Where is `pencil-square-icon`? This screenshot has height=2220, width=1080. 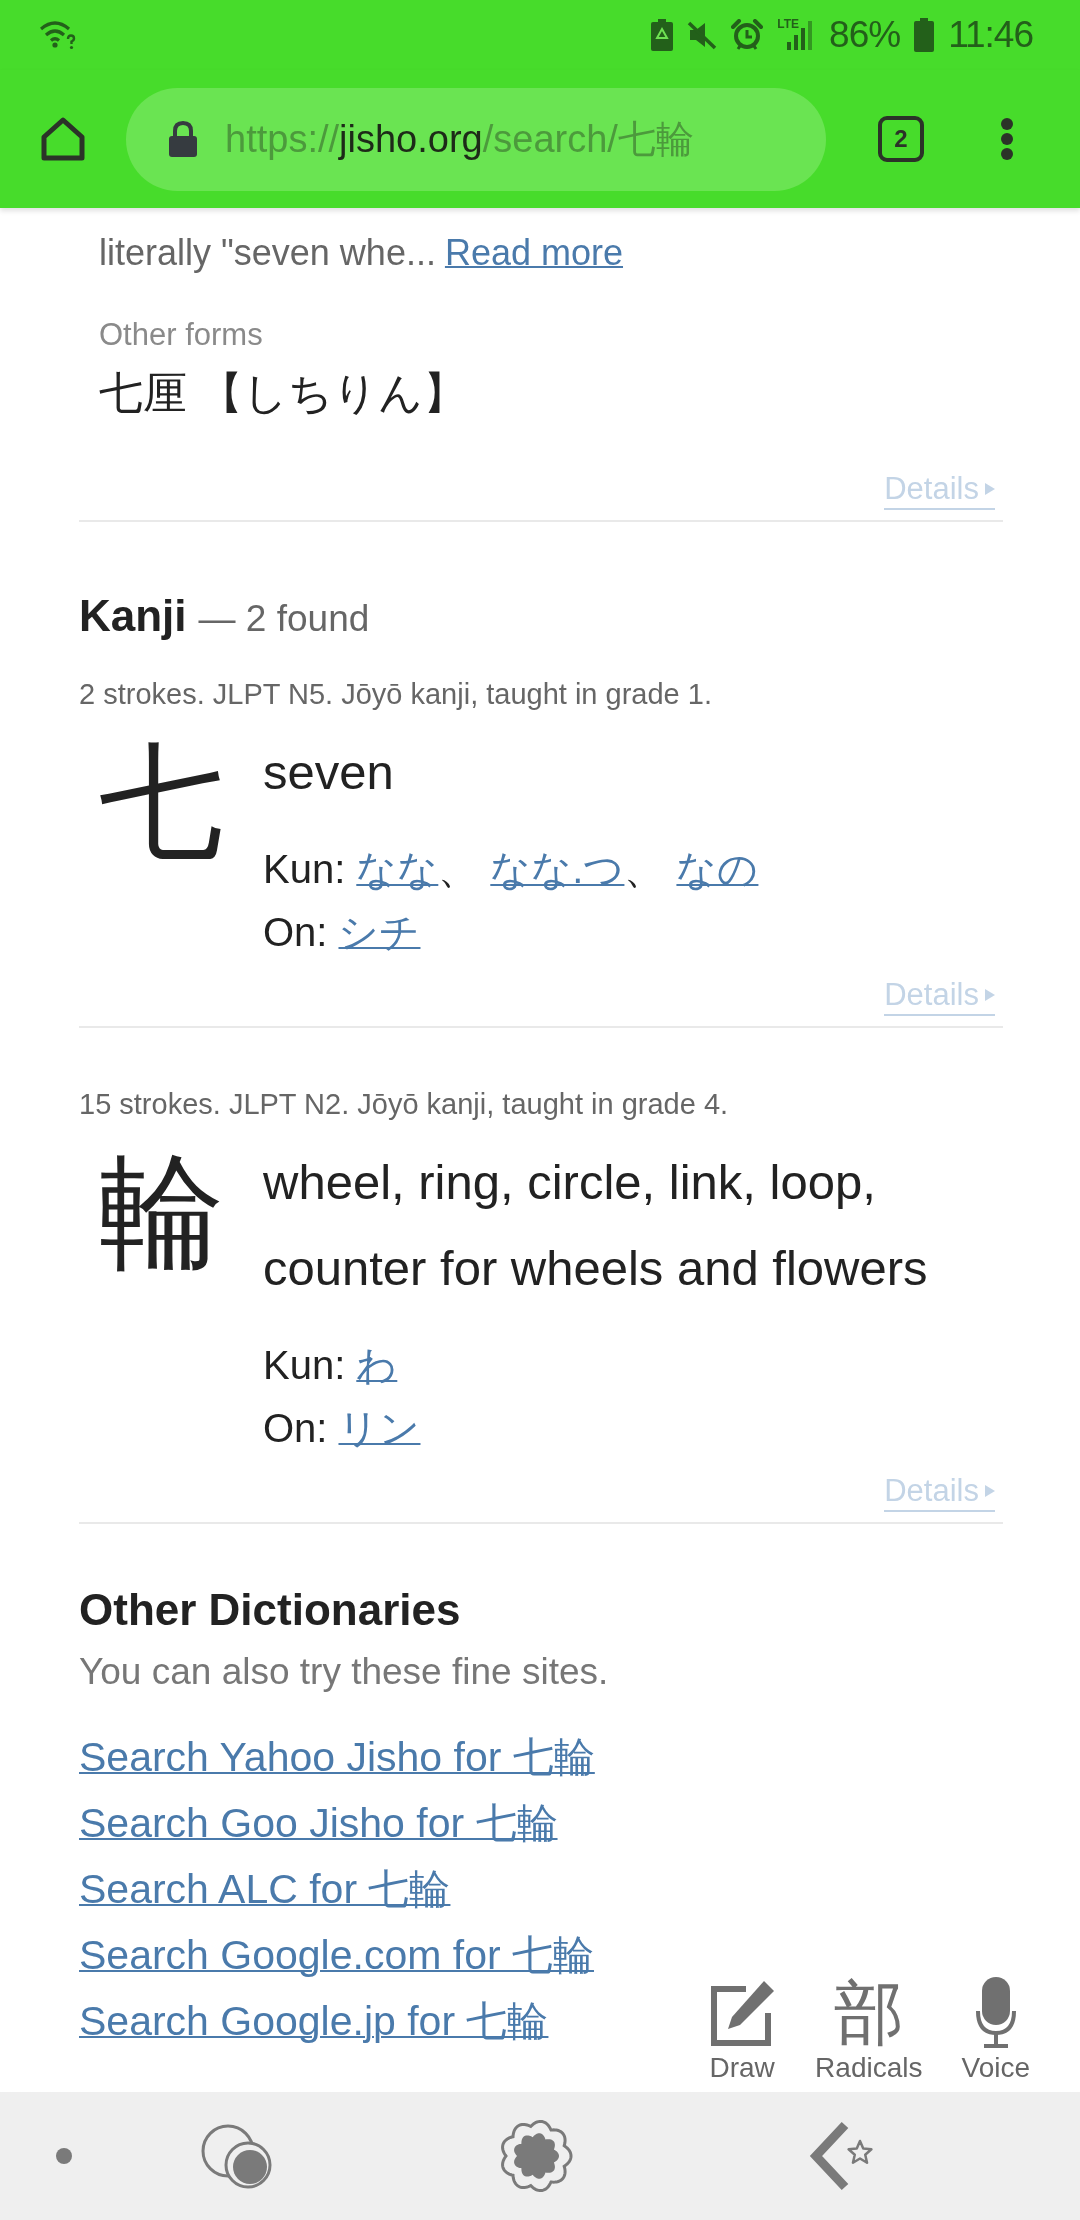
pencil-square-icon is located at coordinates (742, 2014).